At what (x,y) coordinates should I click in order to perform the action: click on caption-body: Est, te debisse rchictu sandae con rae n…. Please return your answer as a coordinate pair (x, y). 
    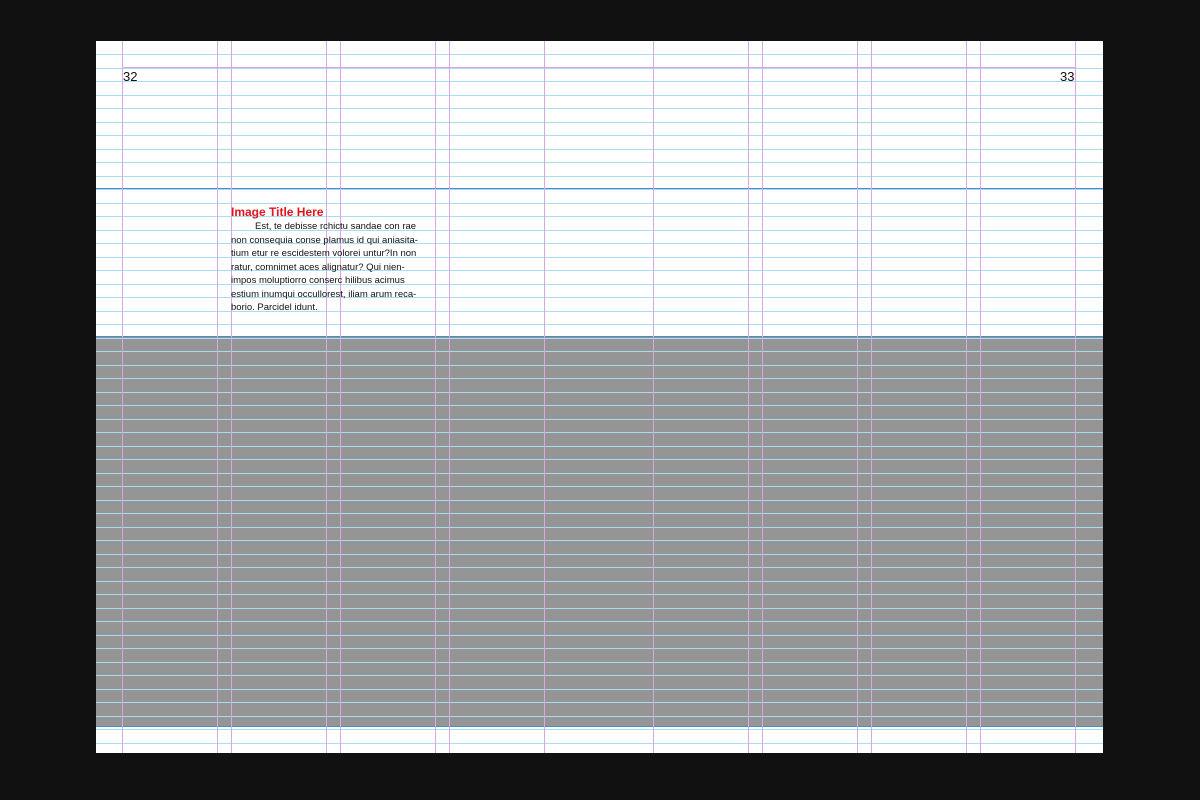
    Looking at the image, I should click on (333, 267).